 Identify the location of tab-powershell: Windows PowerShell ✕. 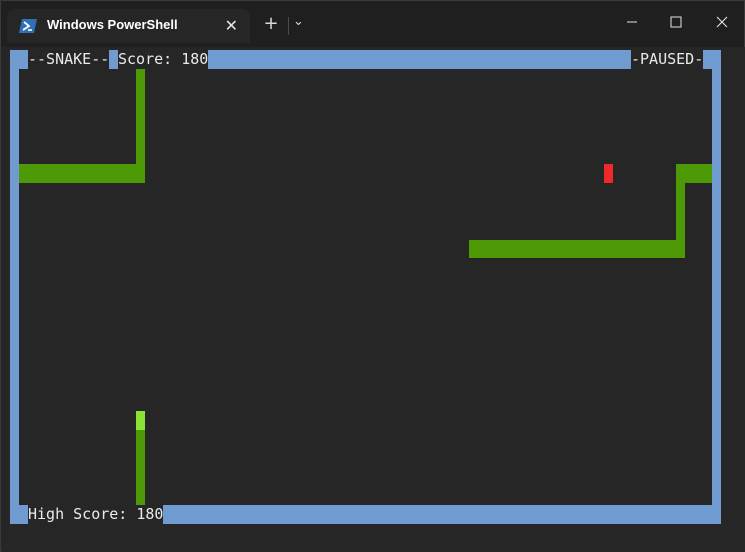
(128, 26).